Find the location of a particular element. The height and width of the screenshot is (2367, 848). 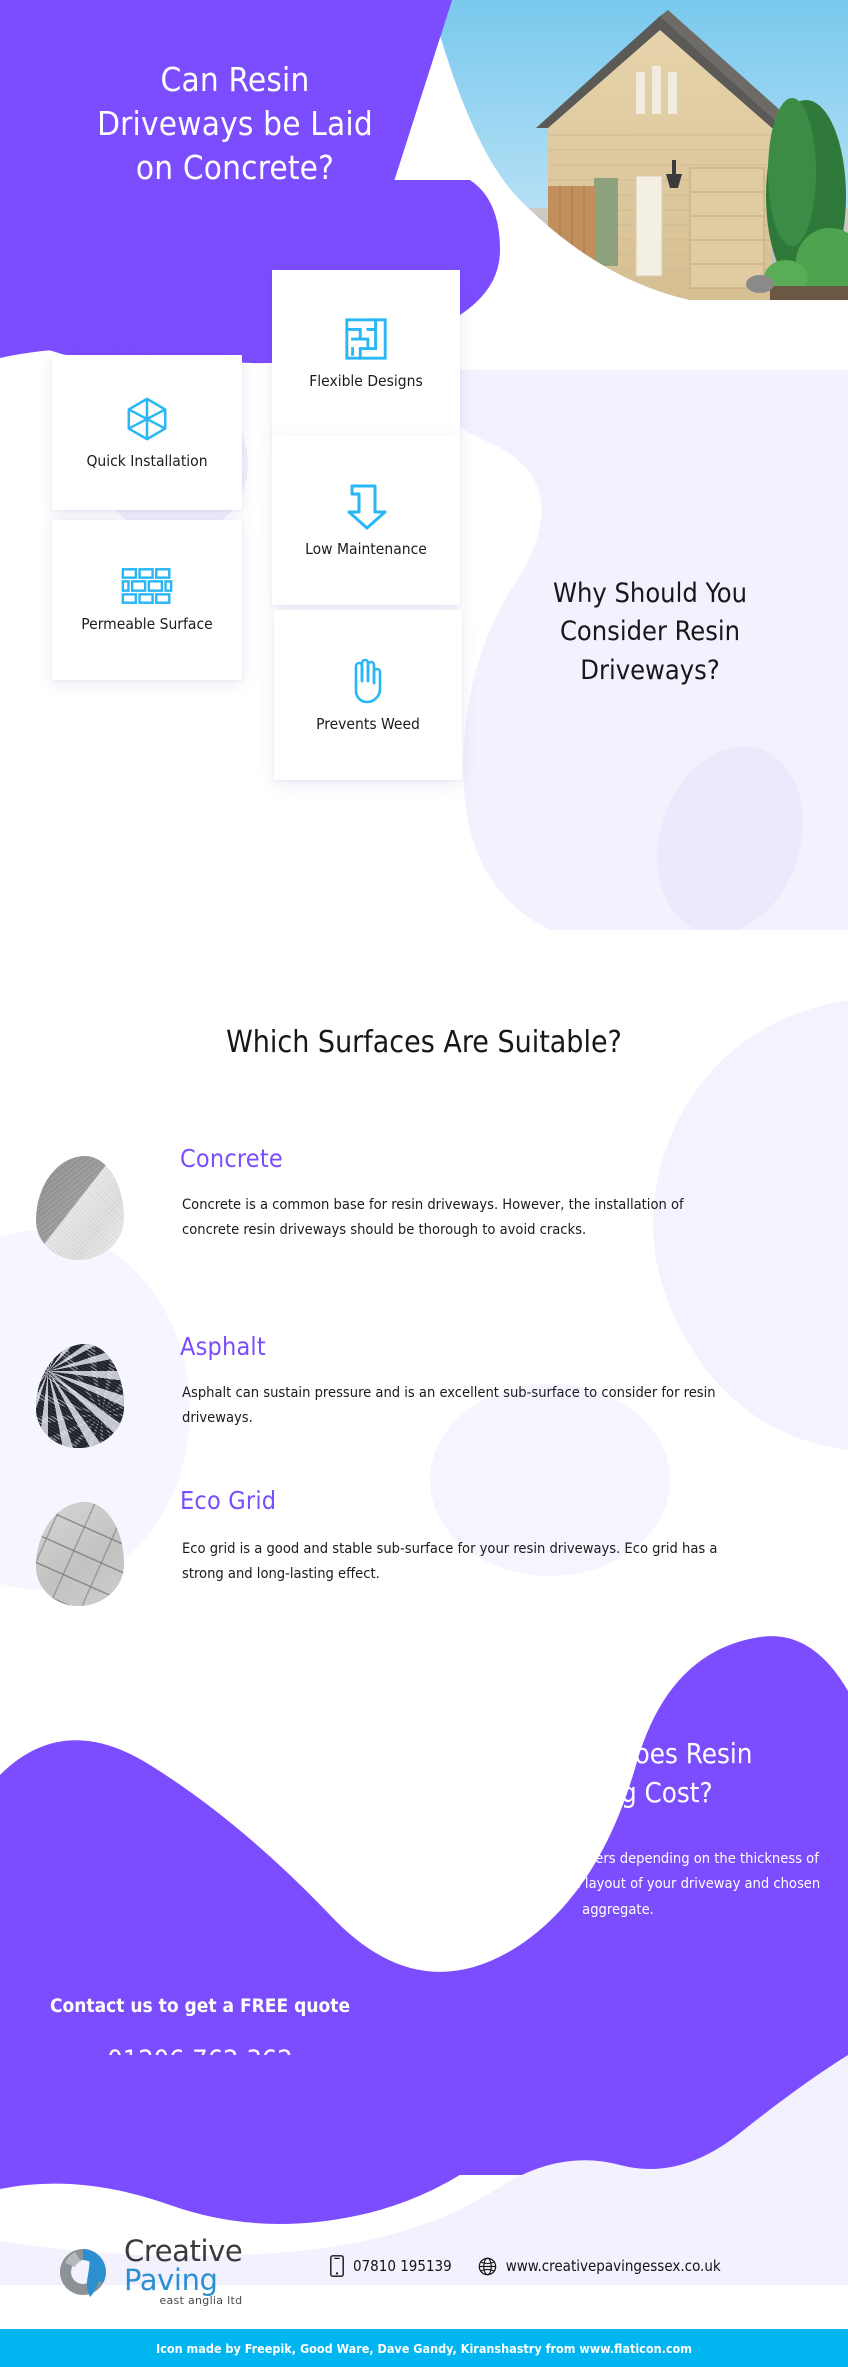

logo-mark-icon is located at coordinates (83, 2272).